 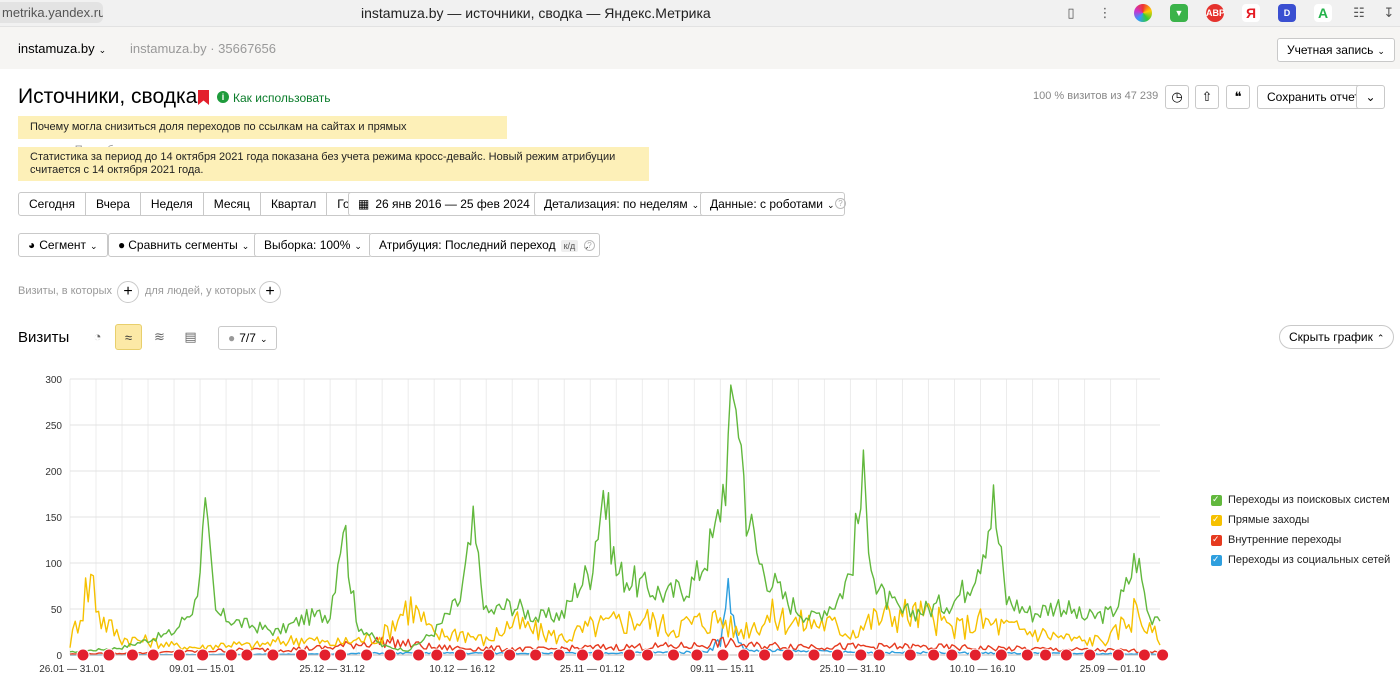 I want to click on date-range-picker: ▦ 26 янв 2016 — 25 фев 2024, so click(x=444, y=204).